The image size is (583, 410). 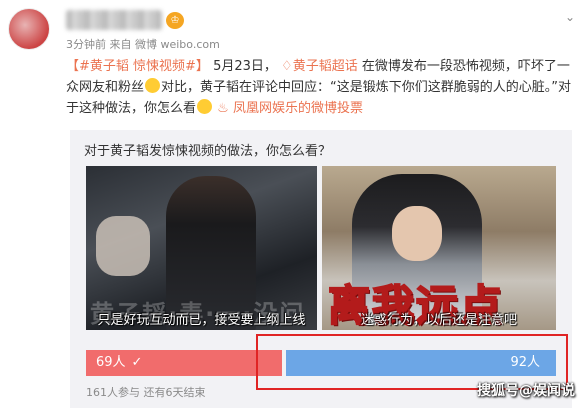 What do you see at coordinates (175, 20) in the screenshot?
I see `vip-crown-icon: ♔` at bounding box center [175, 20].